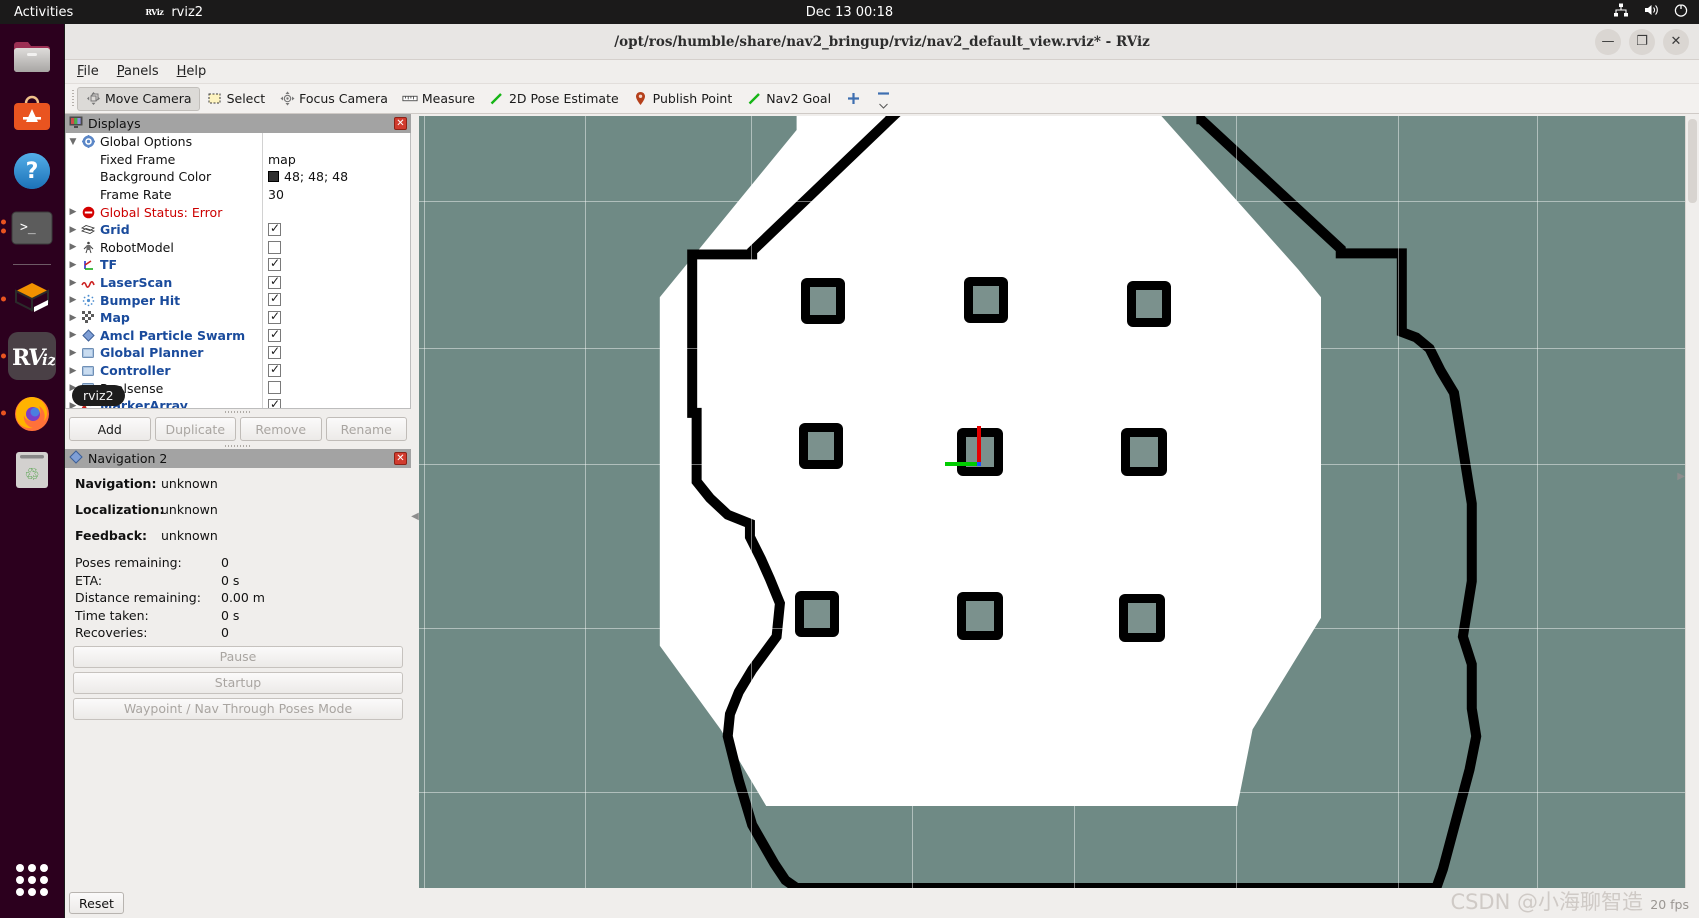 The image size is (1699, 918). I want to click on firefox-icon, so click(28, 413).